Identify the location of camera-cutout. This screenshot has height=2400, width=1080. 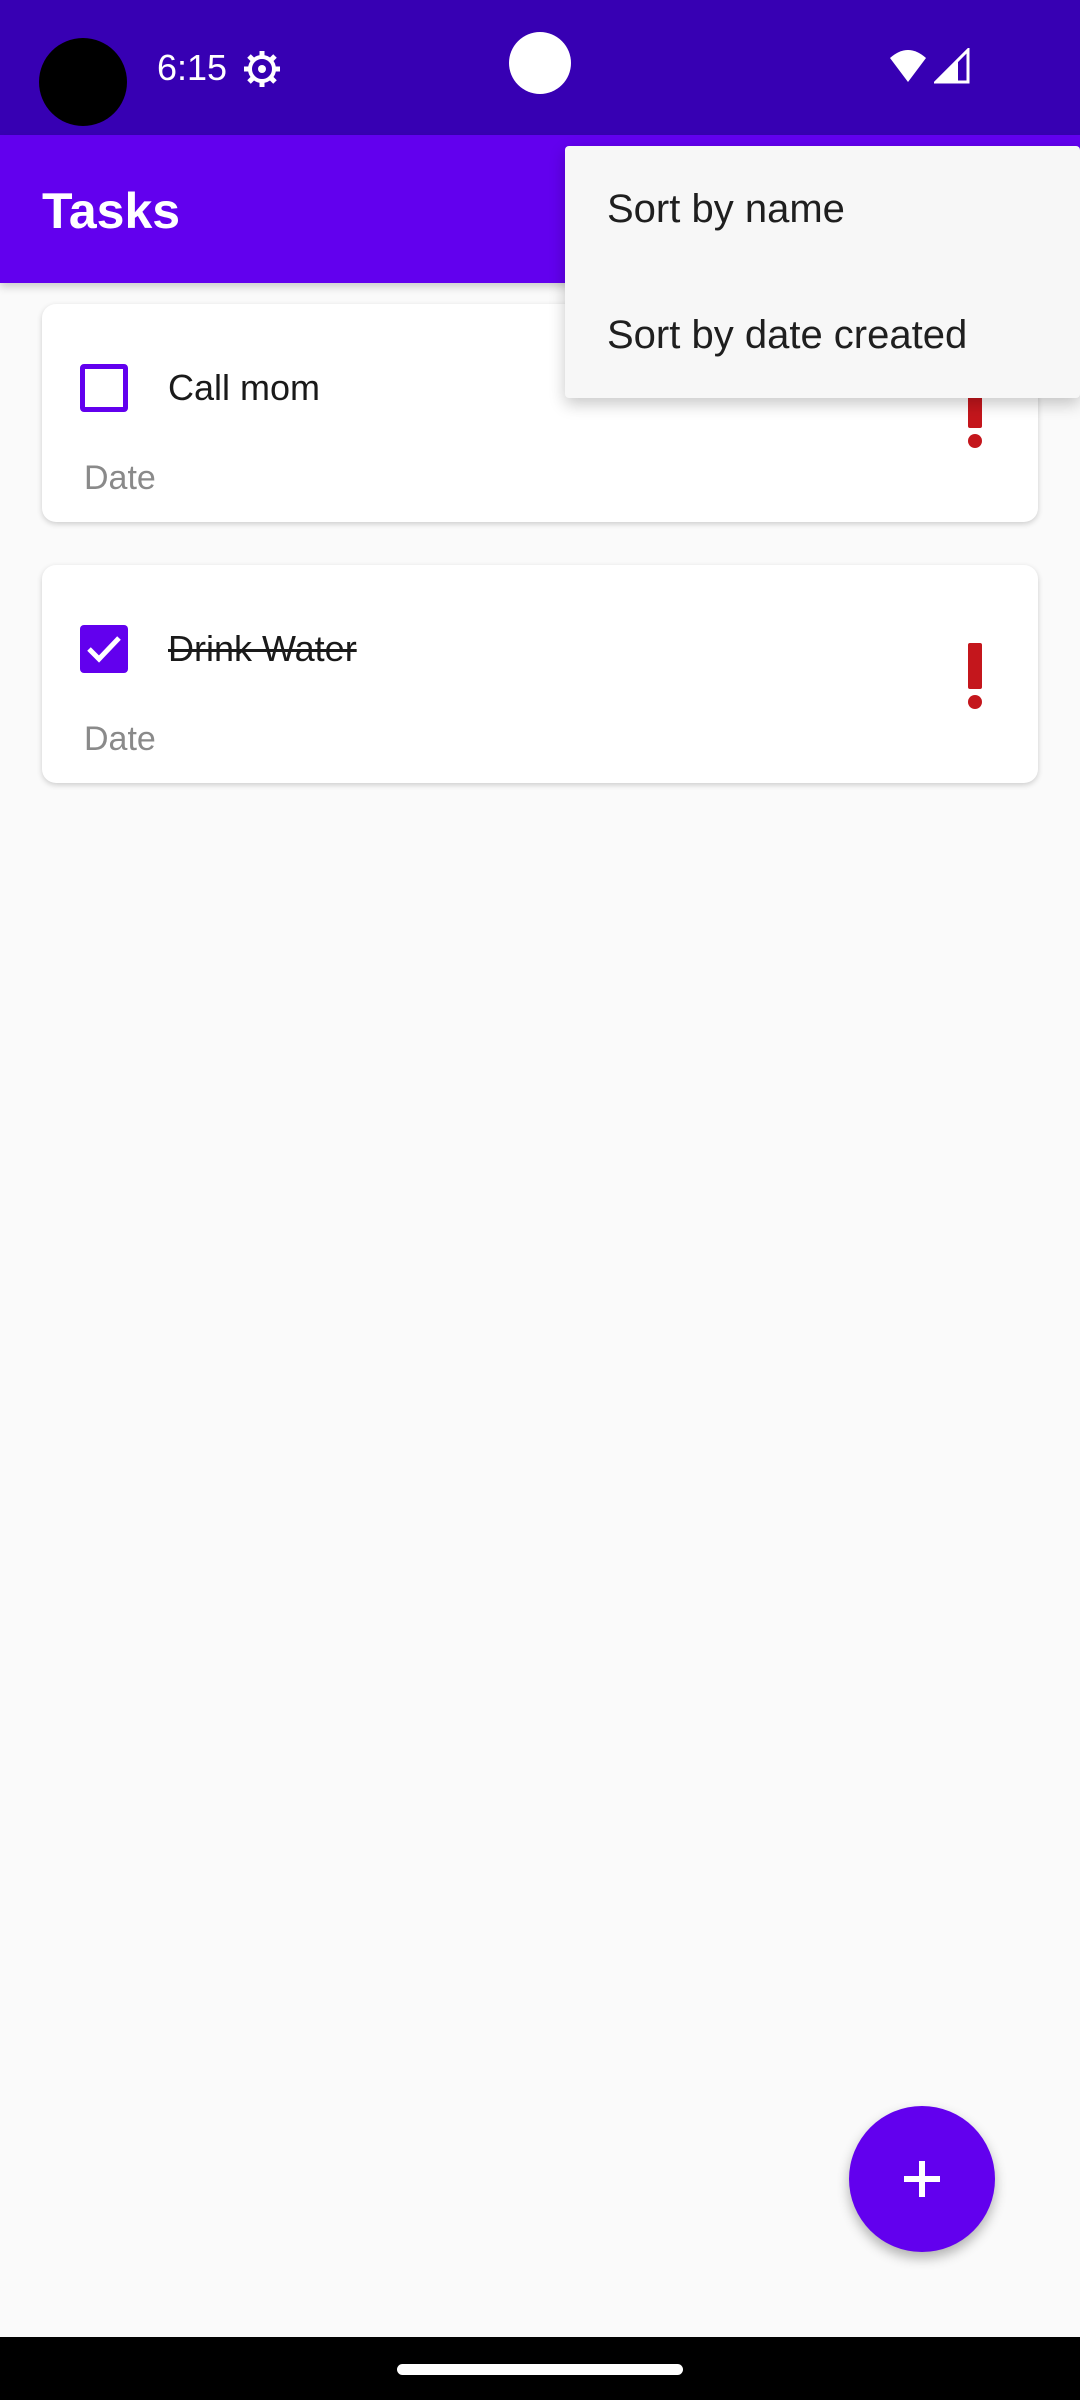
(83, 82).